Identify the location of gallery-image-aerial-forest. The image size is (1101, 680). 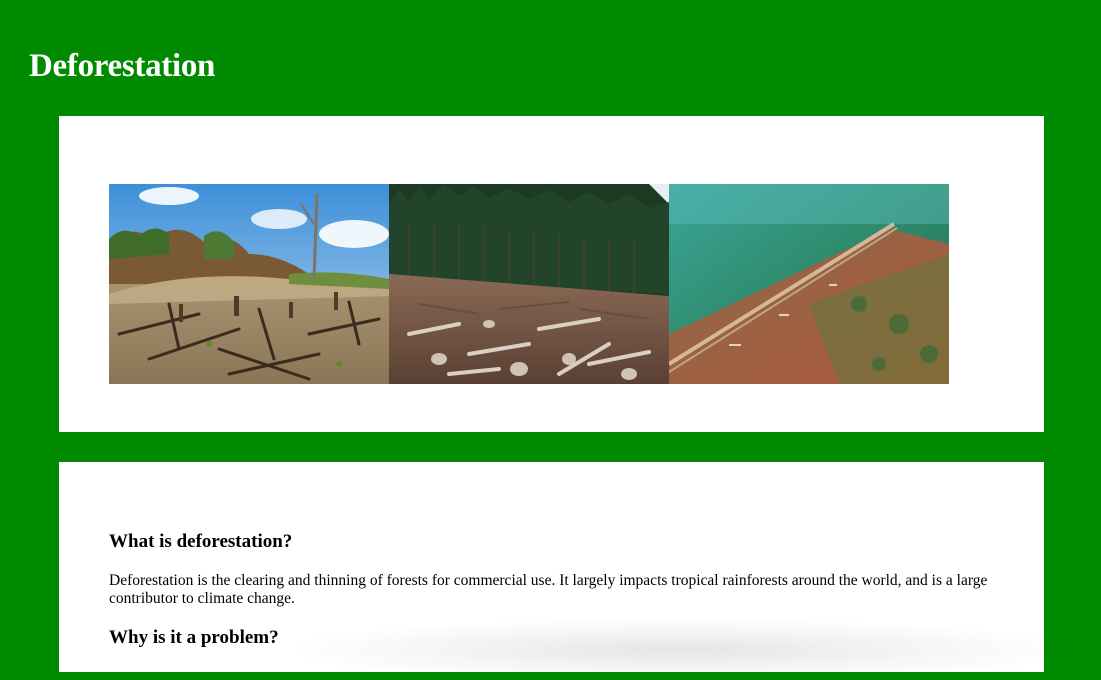
(809, 284).